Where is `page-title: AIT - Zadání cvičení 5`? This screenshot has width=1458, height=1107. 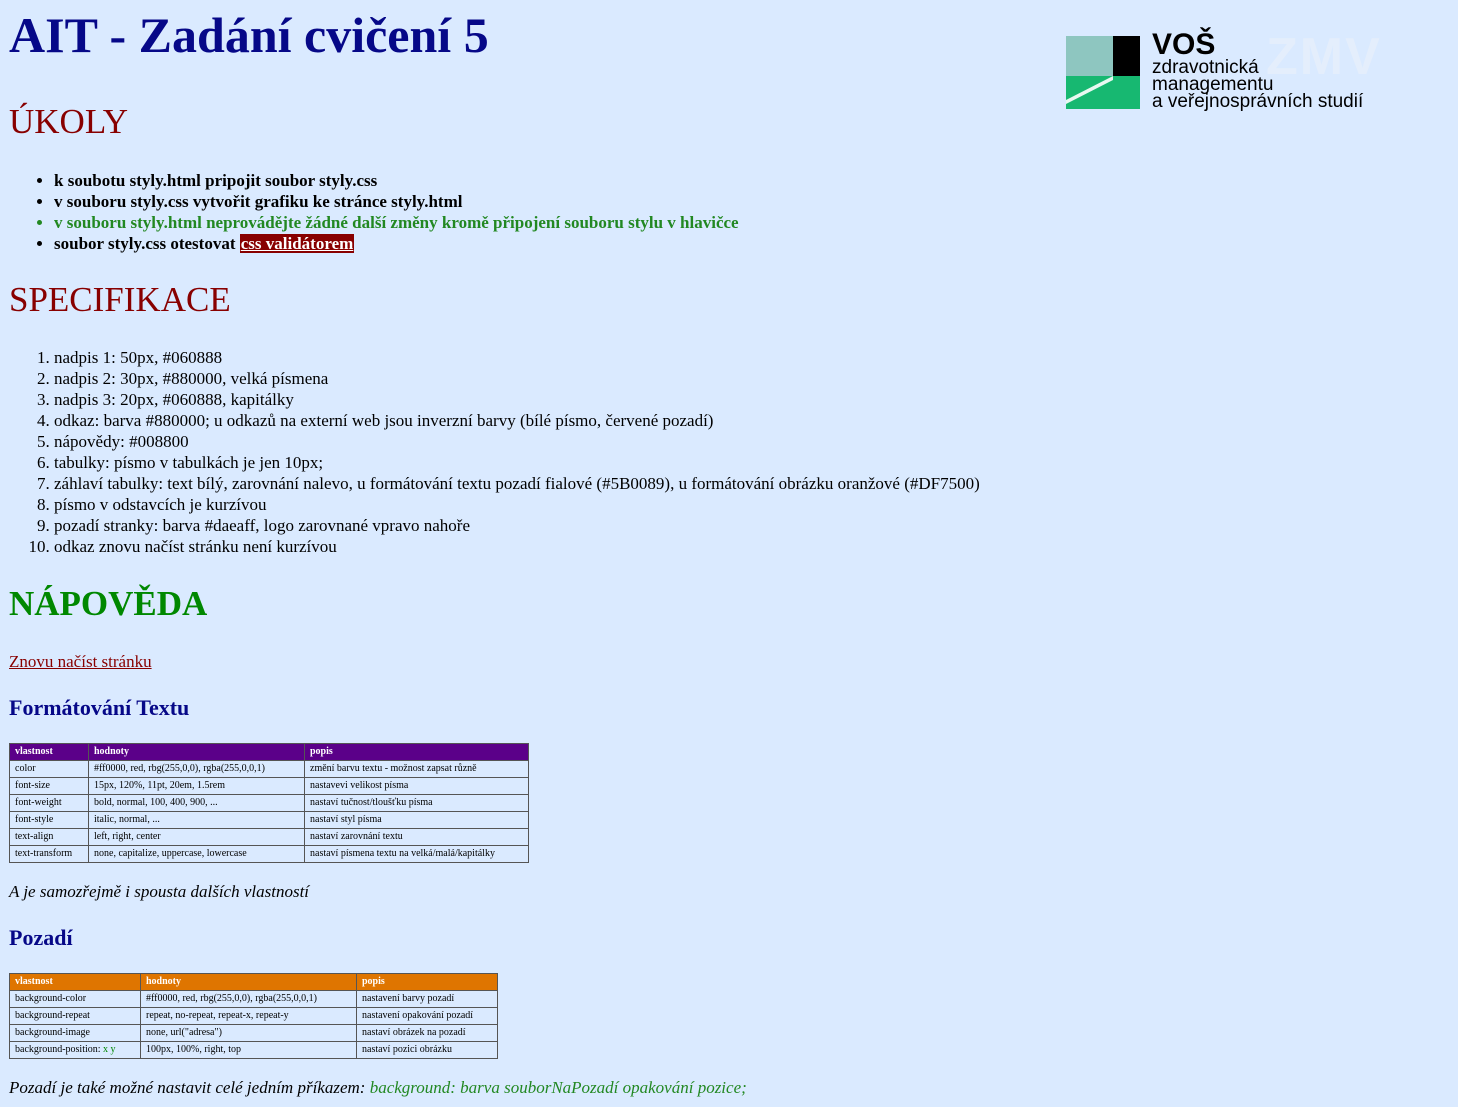 page-title: AIT - Zadání cvičení 5 is located at coordinates (249, 35).